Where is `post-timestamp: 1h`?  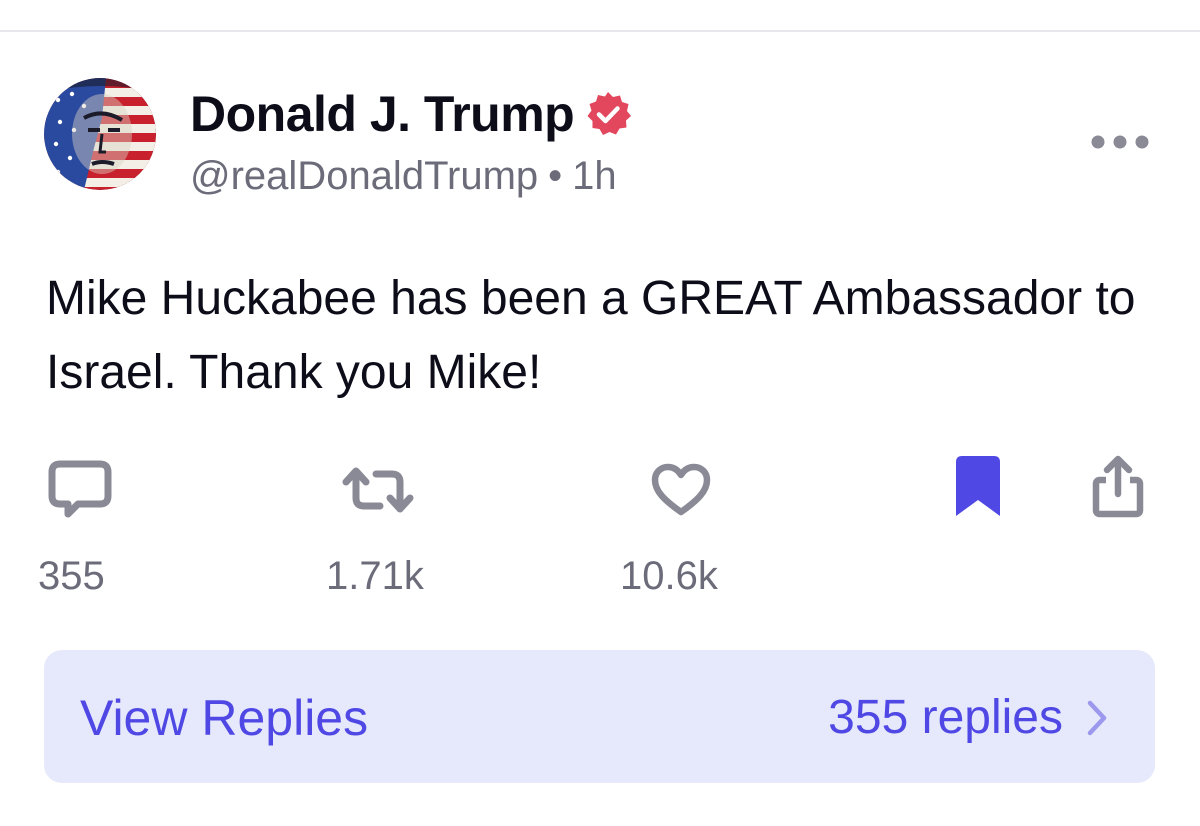
post-timestamp: 1h is located at coordinates (594, 176).